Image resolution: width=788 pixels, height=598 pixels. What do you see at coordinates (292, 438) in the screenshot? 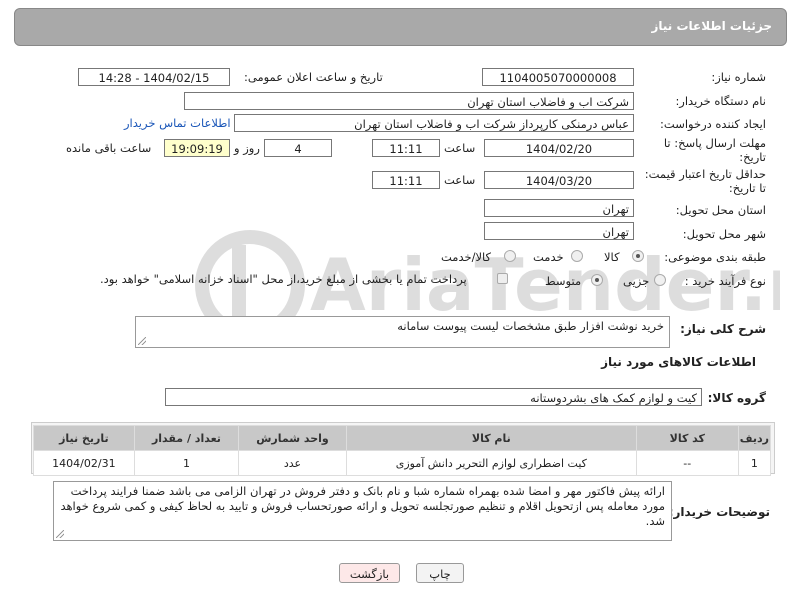
I see `col-header-unit: واحد شمارش` at bounding box center [292, 438].